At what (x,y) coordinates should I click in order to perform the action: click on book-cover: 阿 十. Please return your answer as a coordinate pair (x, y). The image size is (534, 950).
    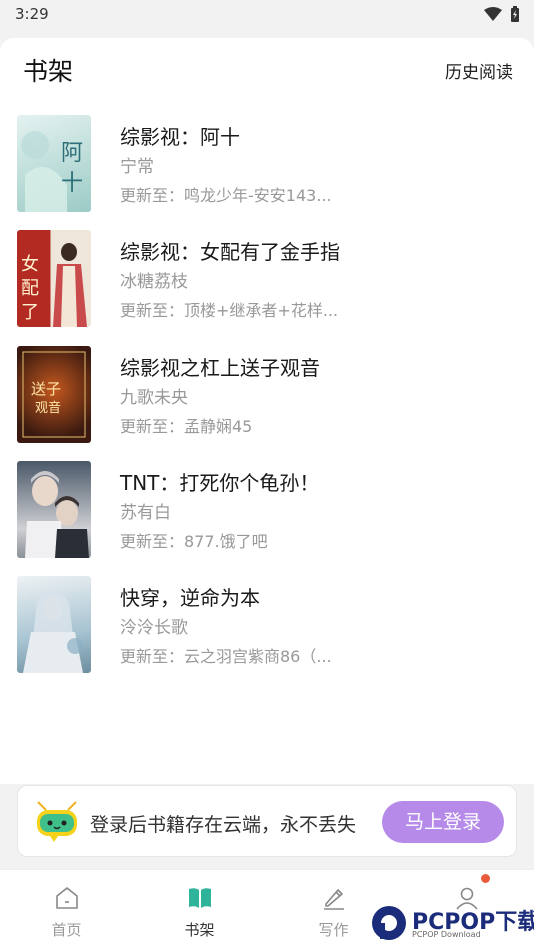
    Looking at the image, I should click on (54, 163).